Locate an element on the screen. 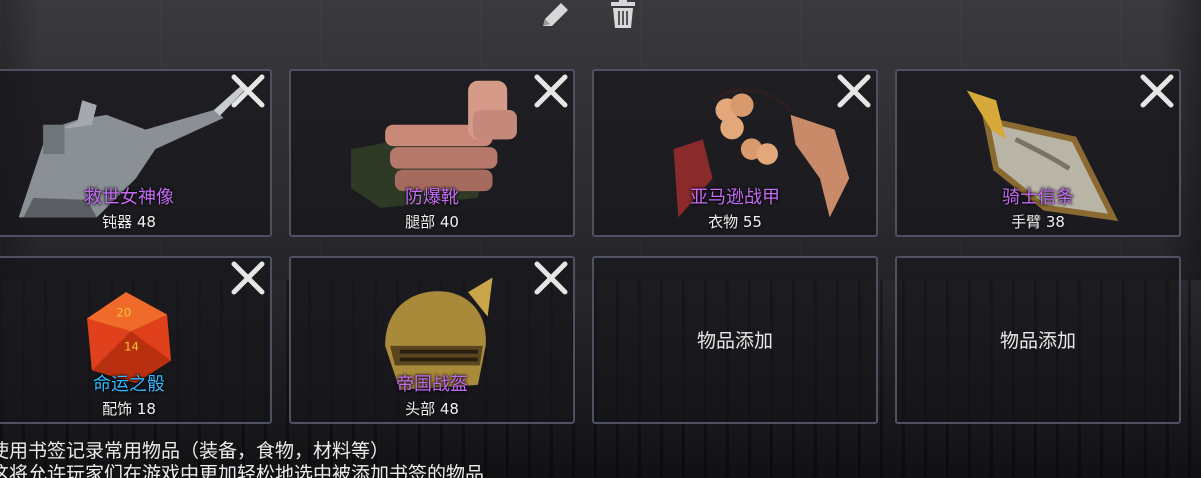  item-stat: 钝器 48 is located at coordinates (129, 222).